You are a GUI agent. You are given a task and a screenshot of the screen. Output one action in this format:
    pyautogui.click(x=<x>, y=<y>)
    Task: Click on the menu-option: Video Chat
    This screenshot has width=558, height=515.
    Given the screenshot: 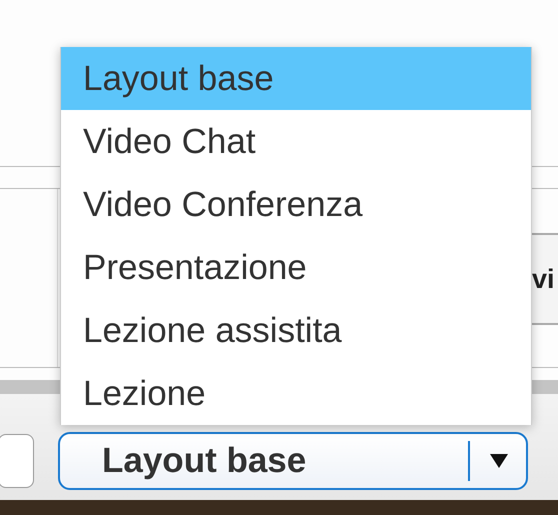 What is the action you would take?
    pyautogui.click(x=296, y=141)
    